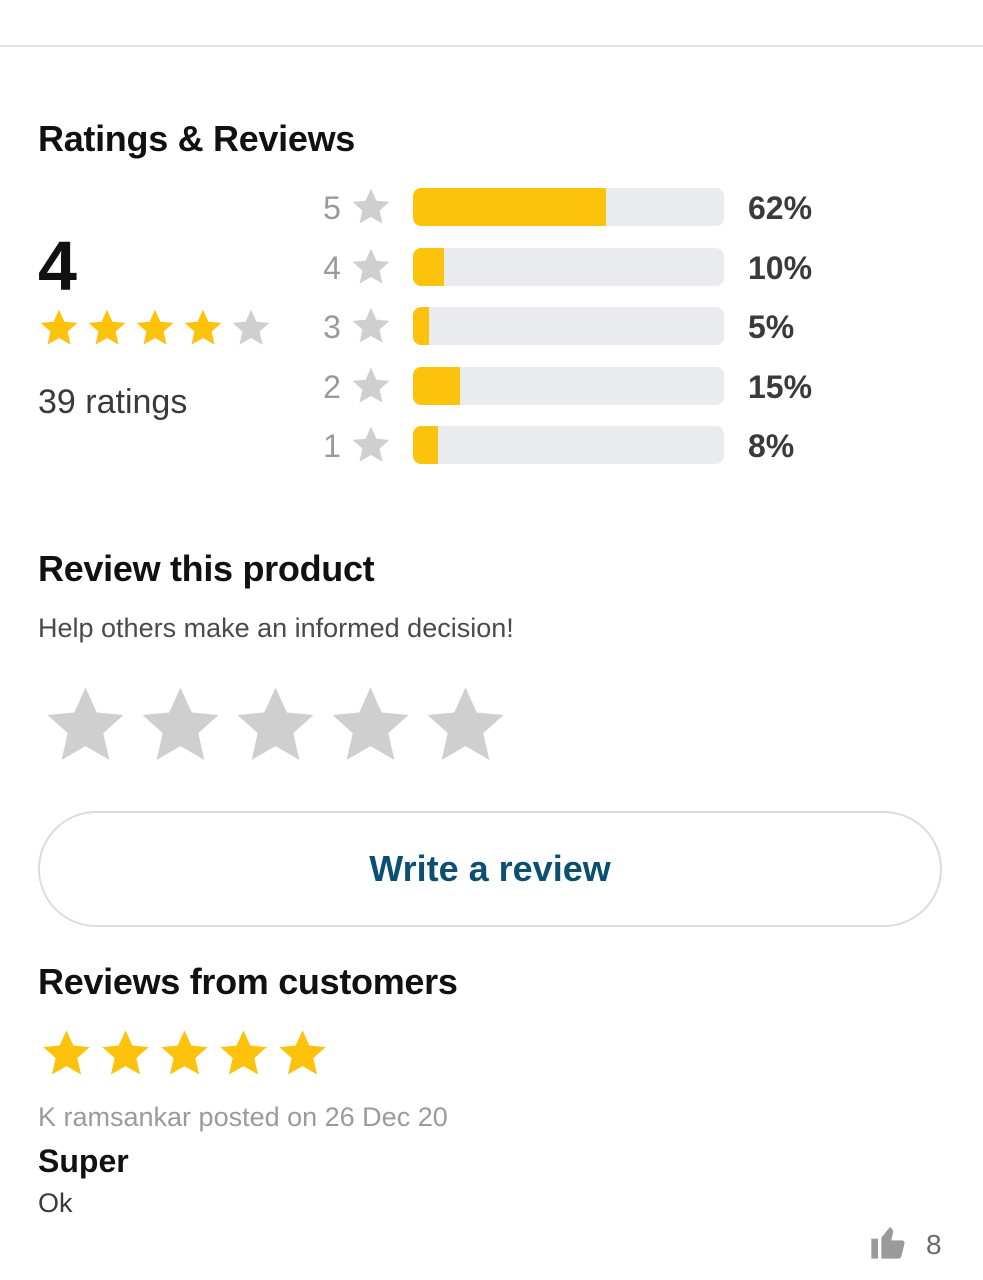  Describe the element at coordinates (332, 327) in the screenshot. I see `rating-bar-star-number: 3` at that location.